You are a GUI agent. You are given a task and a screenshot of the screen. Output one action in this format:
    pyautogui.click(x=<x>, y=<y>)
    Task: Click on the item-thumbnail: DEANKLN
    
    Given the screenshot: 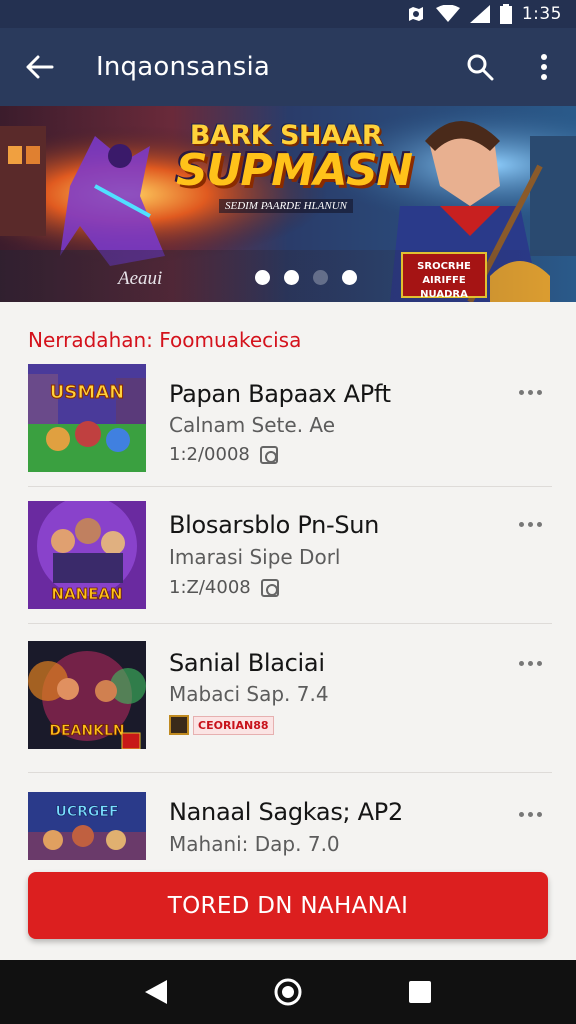 What is the action you would take?
    pyautogui.click(x=87, y=695)
    